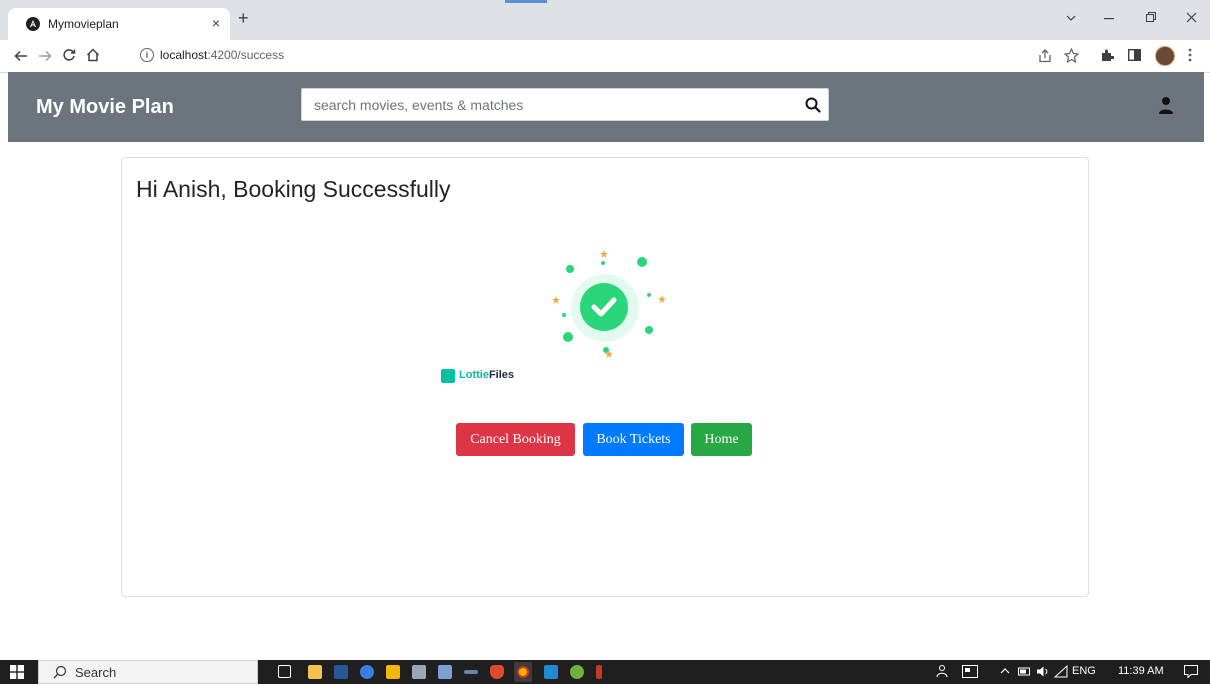 Image resolution: width=1210 pixels, height=684 pixels. What do you see at coordinates (45, 56) in the screenshot?
I see `forward-arrow-icon` at bounding box center [45, 56].